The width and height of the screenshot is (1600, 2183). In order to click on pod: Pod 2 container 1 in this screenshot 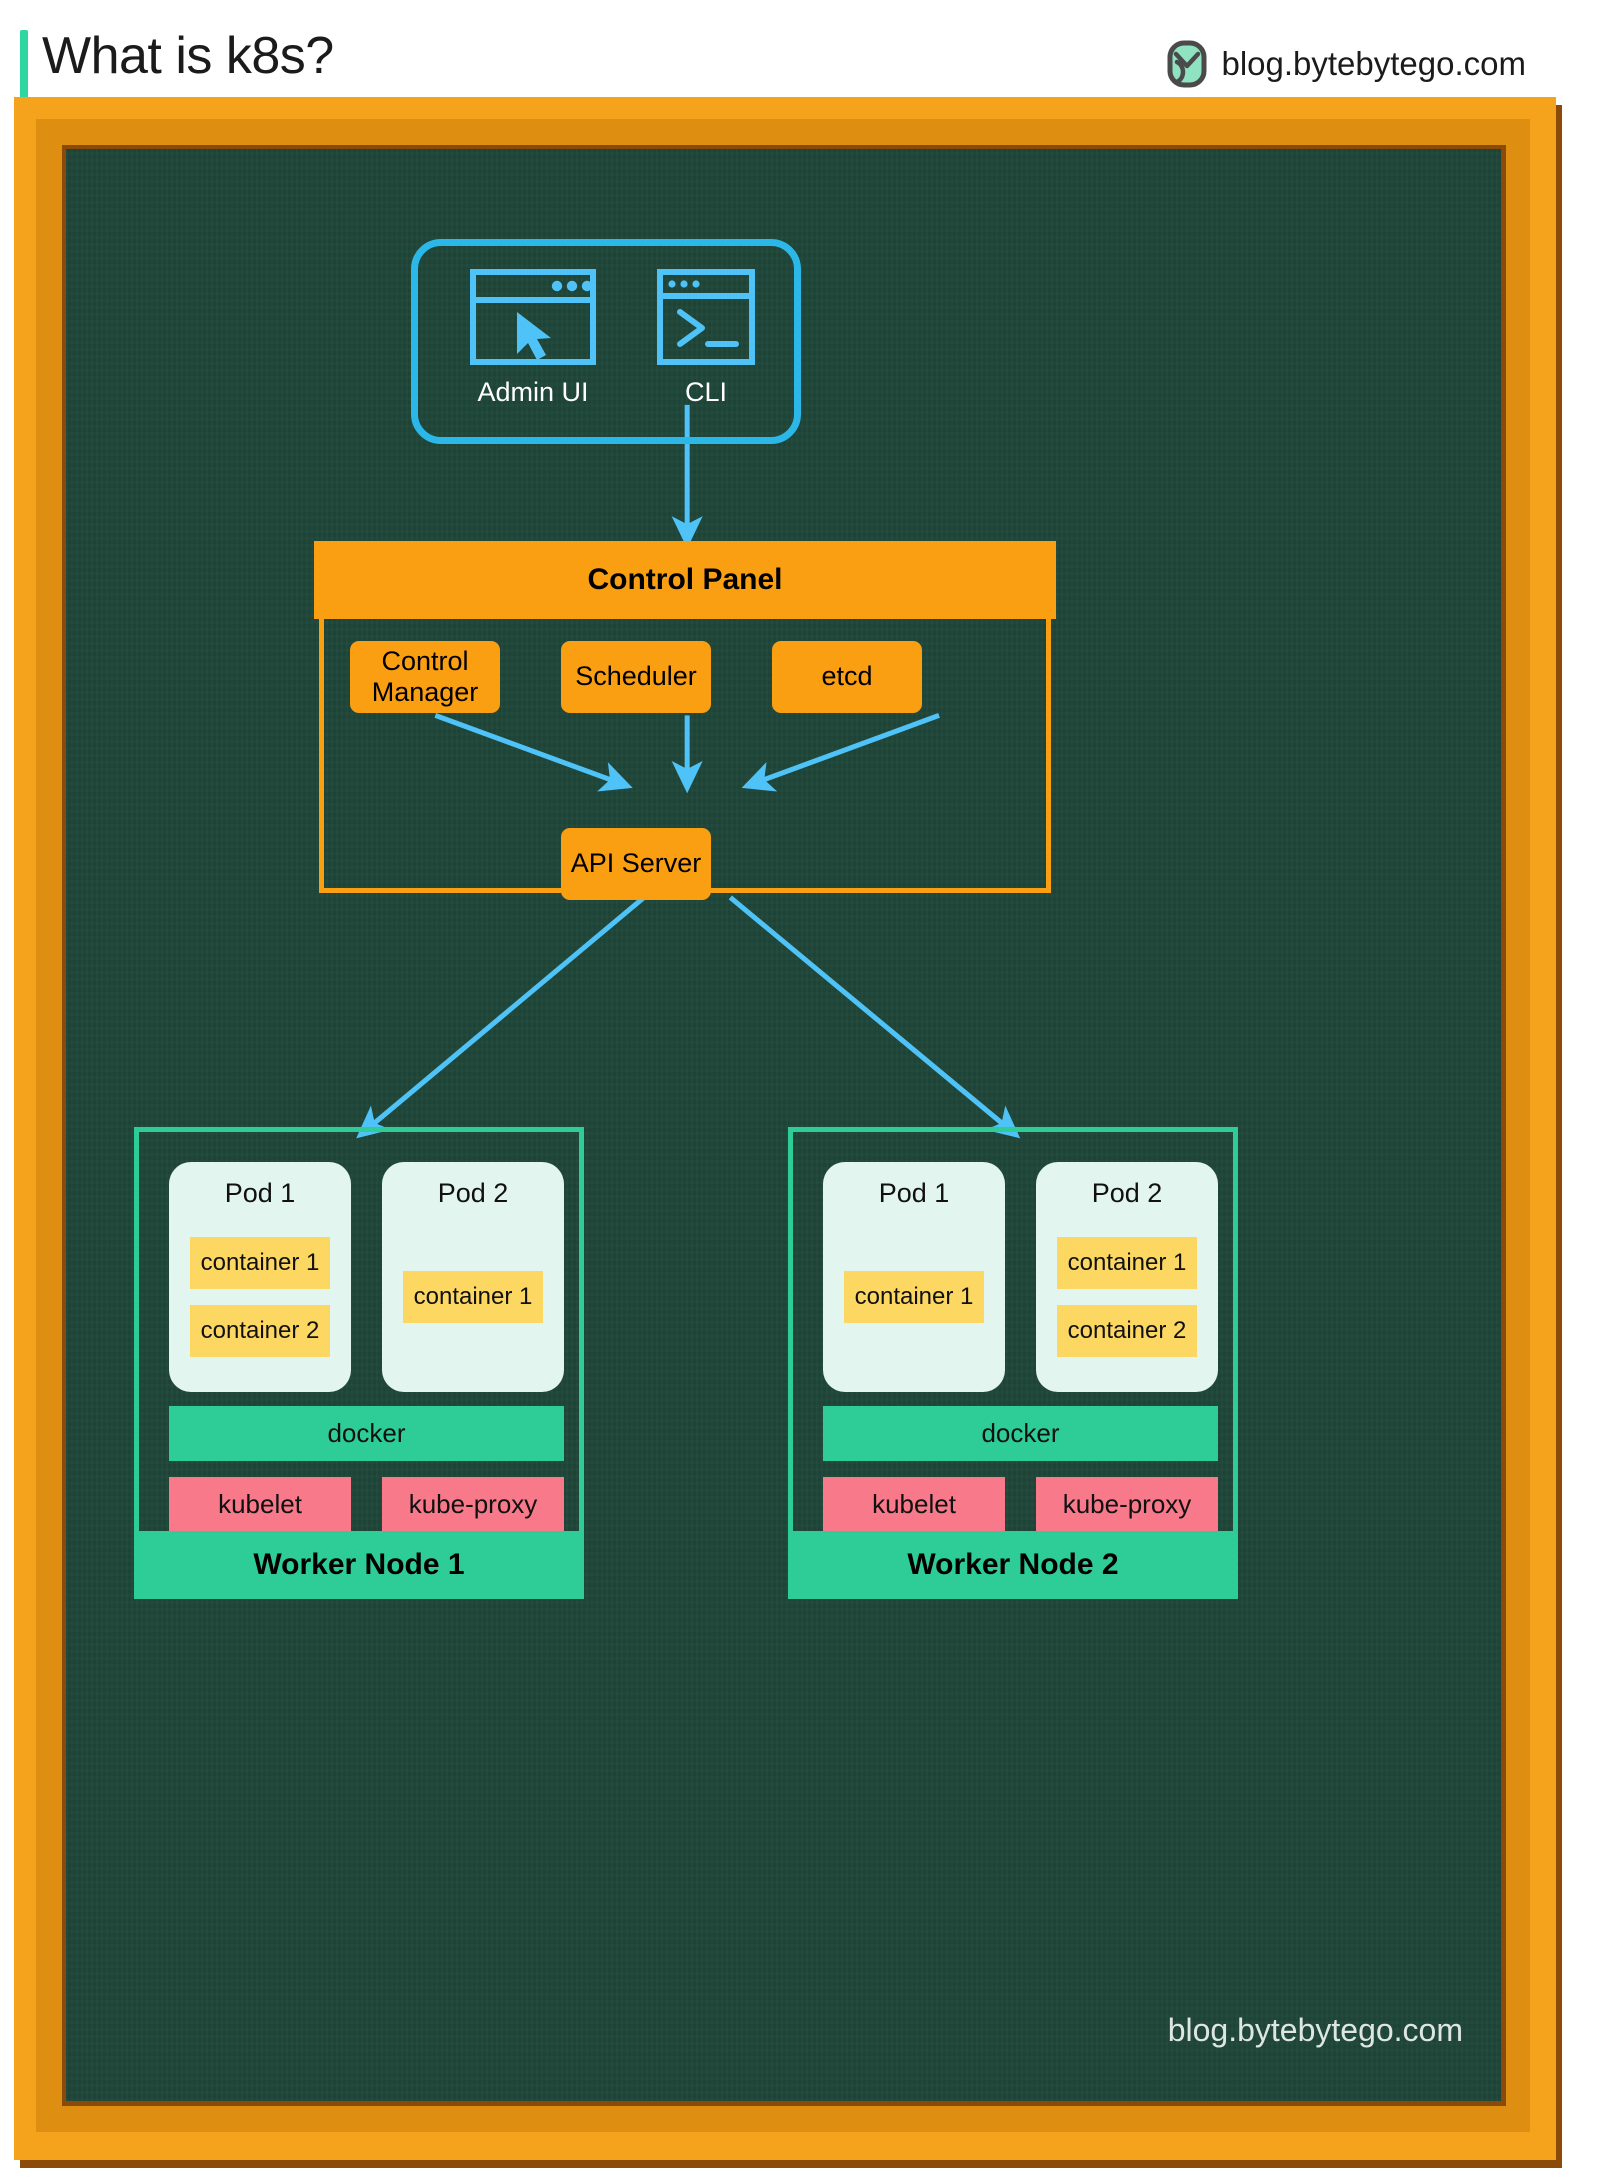, I will do `click(473, 1277)`.